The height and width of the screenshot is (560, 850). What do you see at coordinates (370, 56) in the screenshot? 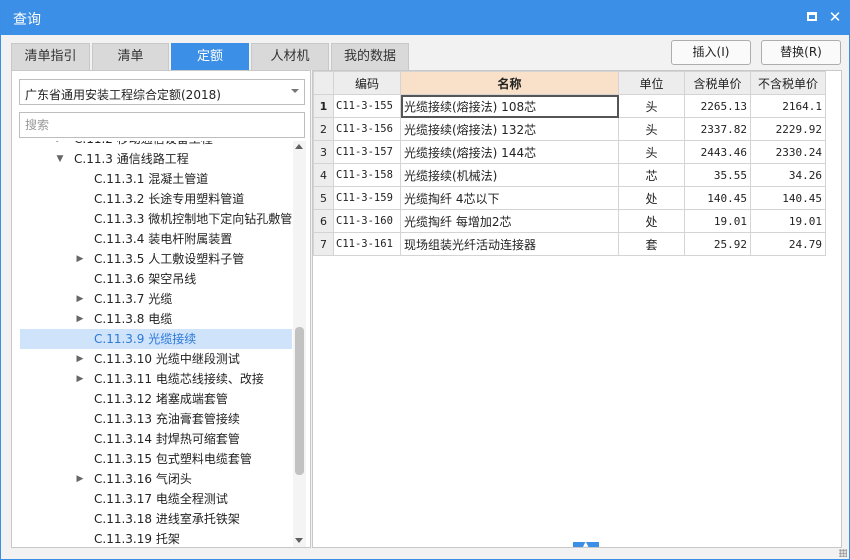
I see `tab-my-data: 我的数据` at bounding box center [370, 56].